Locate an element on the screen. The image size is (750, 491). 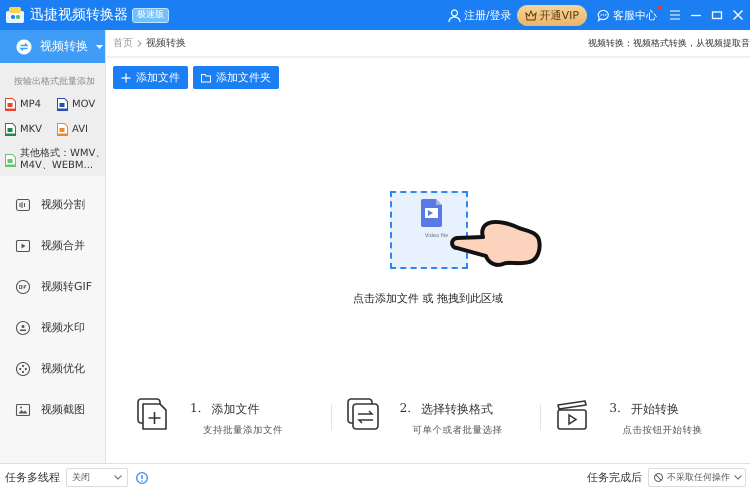
add-button: 添加文件夹 is located at coordinates (236, 77).